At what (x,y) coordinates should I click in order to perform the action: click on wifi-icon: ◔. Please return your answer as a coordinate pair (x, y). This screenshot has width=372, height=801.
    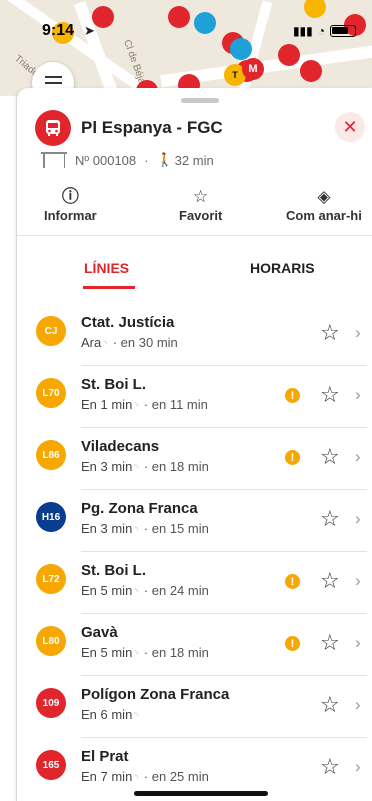
    Looking at the image, I should click on (321, 31).